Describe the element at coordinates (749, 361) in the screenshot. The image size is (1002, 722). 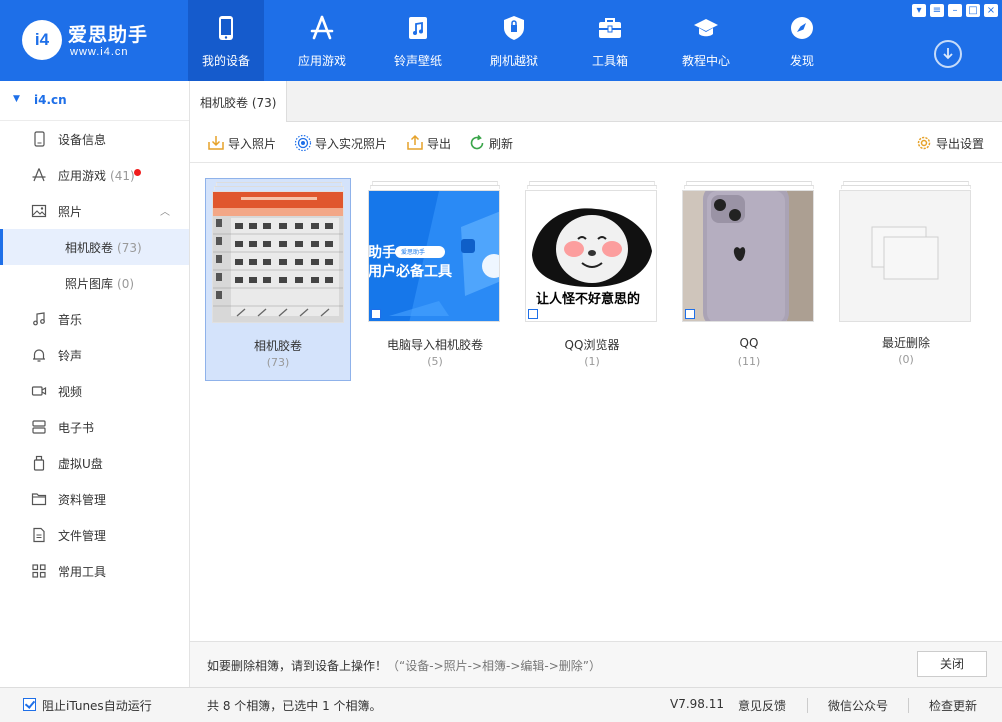
I see `album-count: (11)` at that location.